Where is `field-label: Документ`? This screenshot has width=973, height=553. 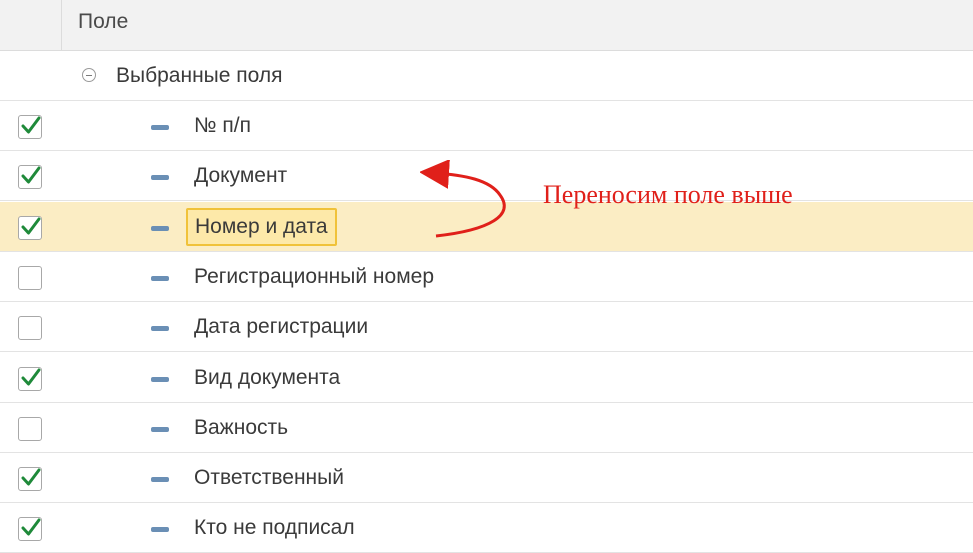
field-label: Документ is located at coordinates (240, 176).